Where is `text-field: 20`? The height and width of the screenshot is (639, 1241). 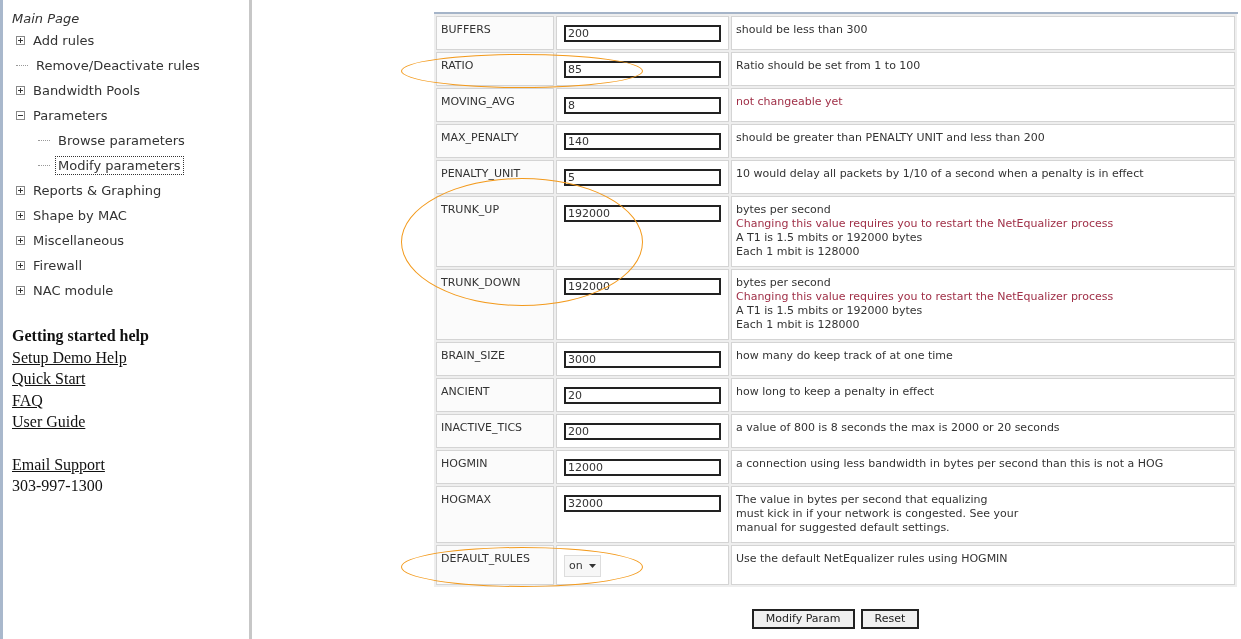 text-field: 20 is located at coordinates (642, 395).